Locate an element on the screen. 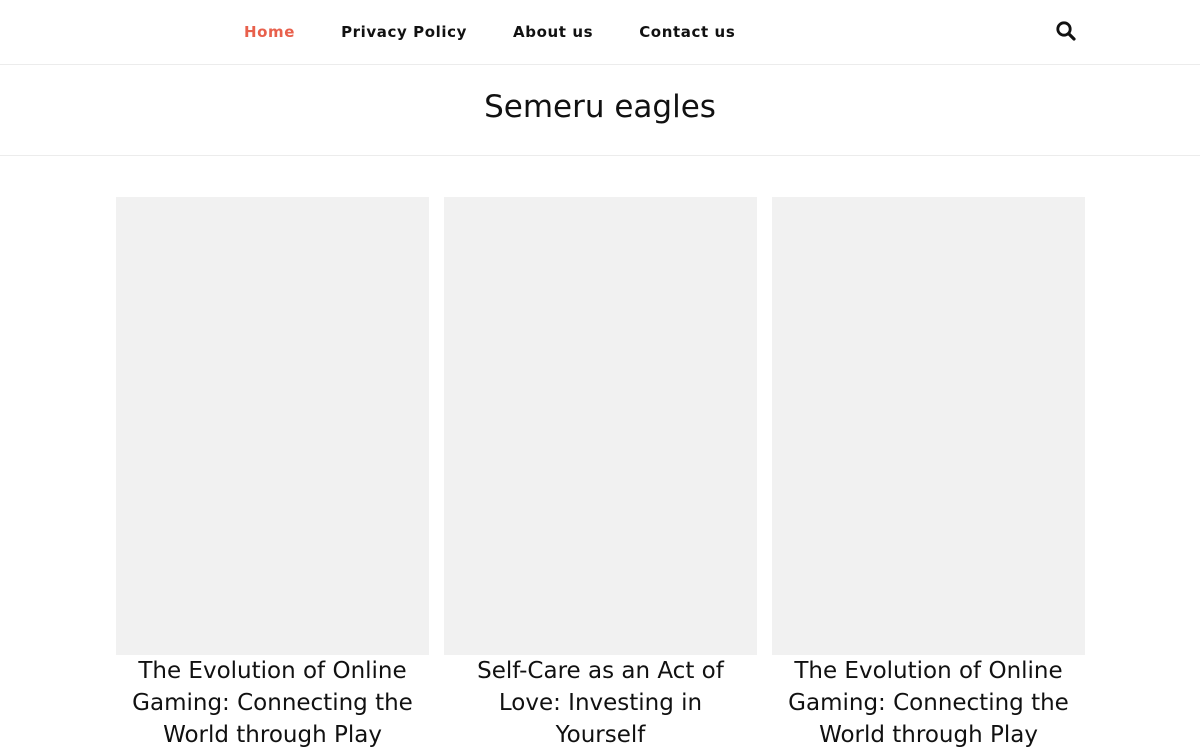  menu-item-home: Home is located at coordinates (292, 32).